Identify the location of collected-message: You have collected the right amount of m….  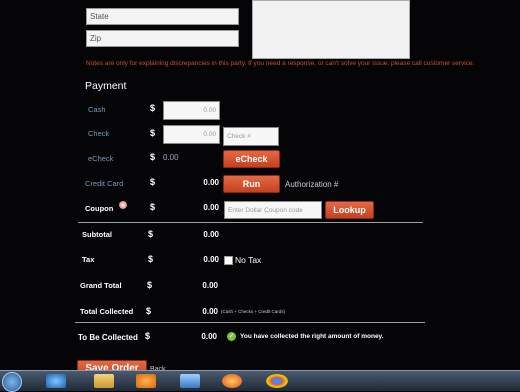
(312, 336).